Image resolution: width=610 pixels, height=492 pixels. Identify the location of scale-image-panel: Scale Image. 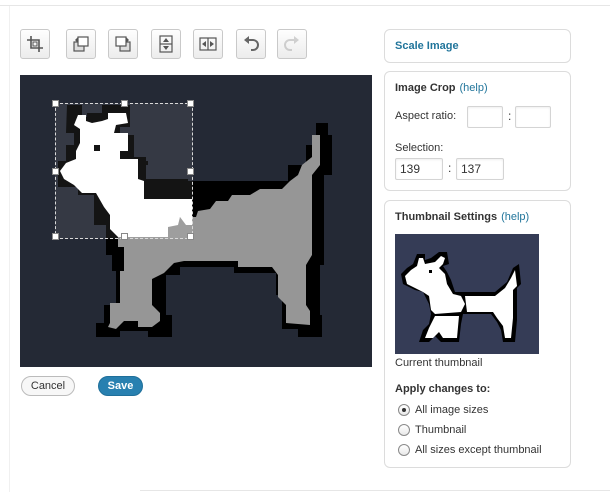
(477, 46).